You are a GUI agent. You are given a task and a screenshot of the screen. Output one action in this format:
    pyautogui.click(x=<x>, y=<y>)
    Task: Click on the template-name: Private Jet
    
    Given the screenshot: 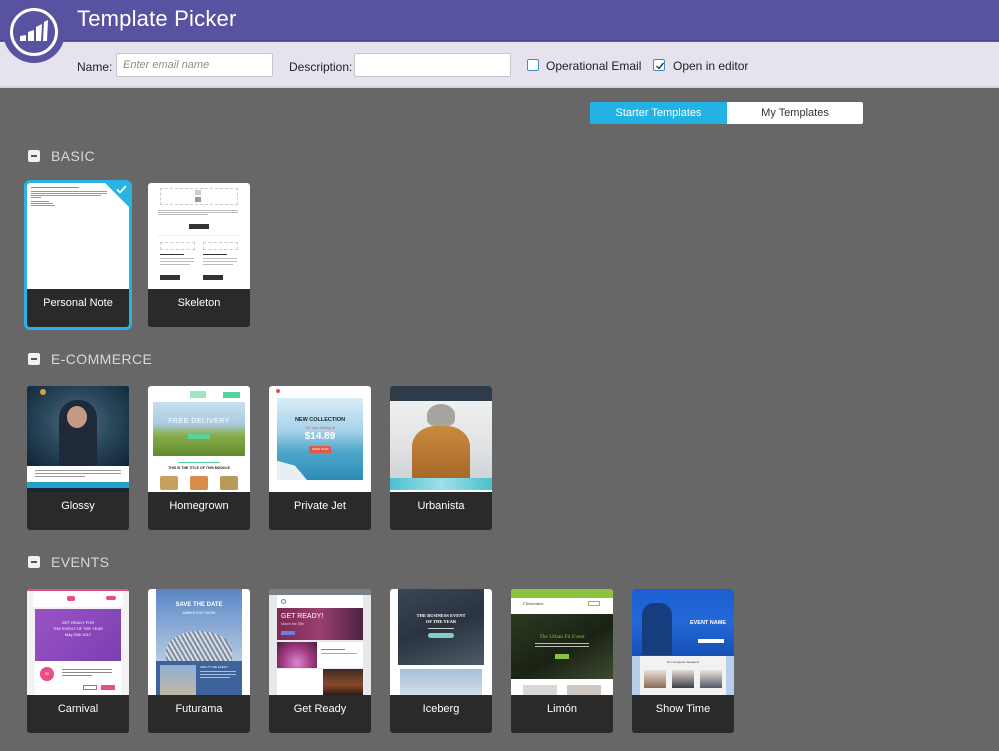 What is the action you would take?
    pyautogui.click(x=320, y=506)
    